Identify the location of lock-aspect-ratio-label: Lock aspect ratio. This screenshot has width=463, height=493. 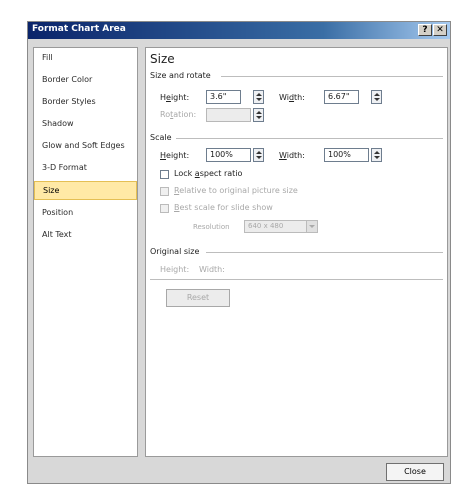
(208, 173).